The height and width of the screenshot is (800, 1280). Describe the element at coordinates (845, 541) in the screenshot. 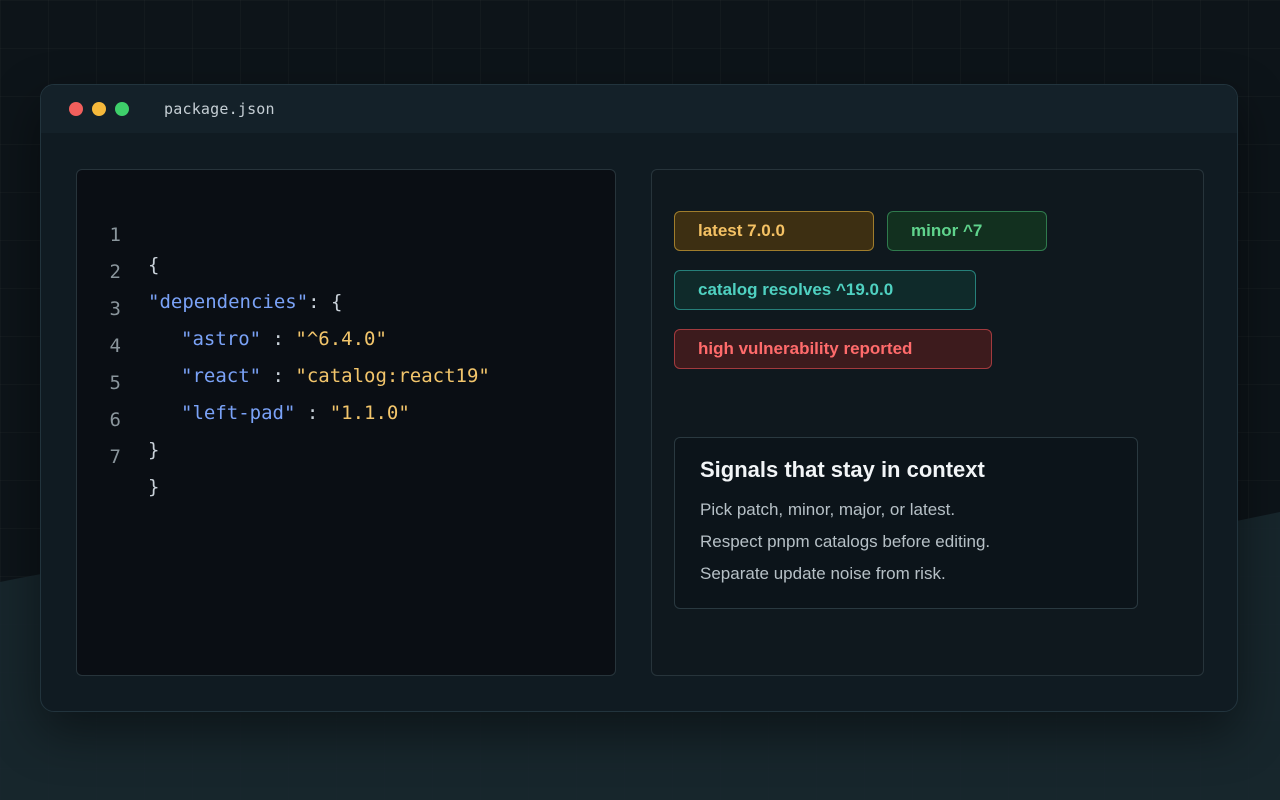

I see `info-card-line: Respect pnpm catalogs before editing.` at that location.